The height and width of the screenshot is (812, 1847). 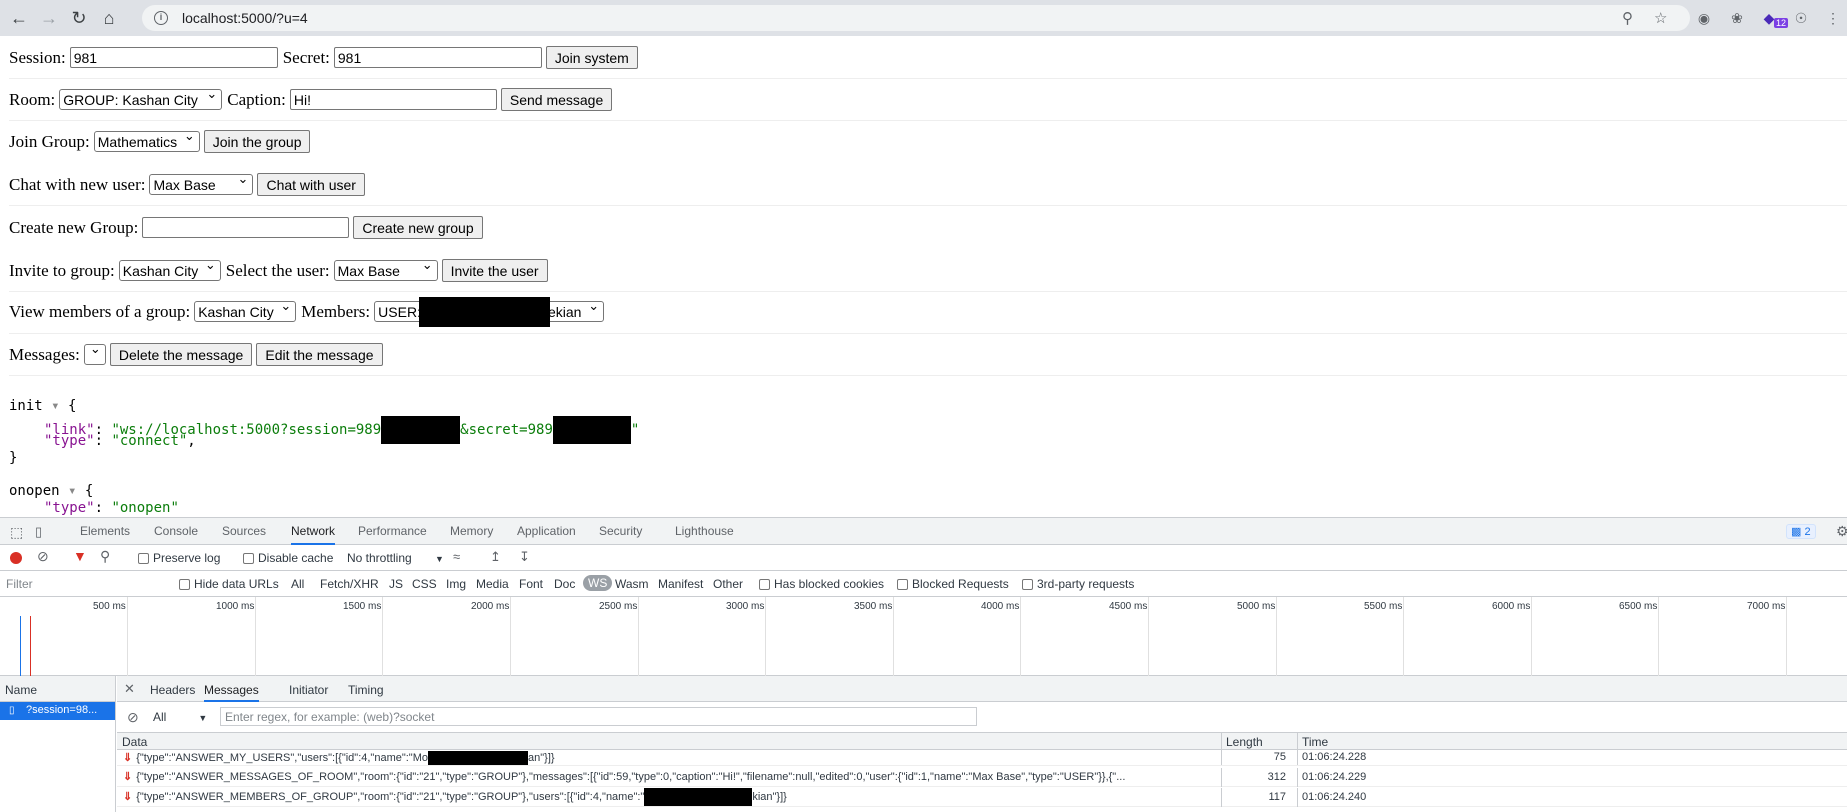 What do you see at coordinates (94, 353) in the screenshot?
I see `messages-select` at bounding box center [94, 353].